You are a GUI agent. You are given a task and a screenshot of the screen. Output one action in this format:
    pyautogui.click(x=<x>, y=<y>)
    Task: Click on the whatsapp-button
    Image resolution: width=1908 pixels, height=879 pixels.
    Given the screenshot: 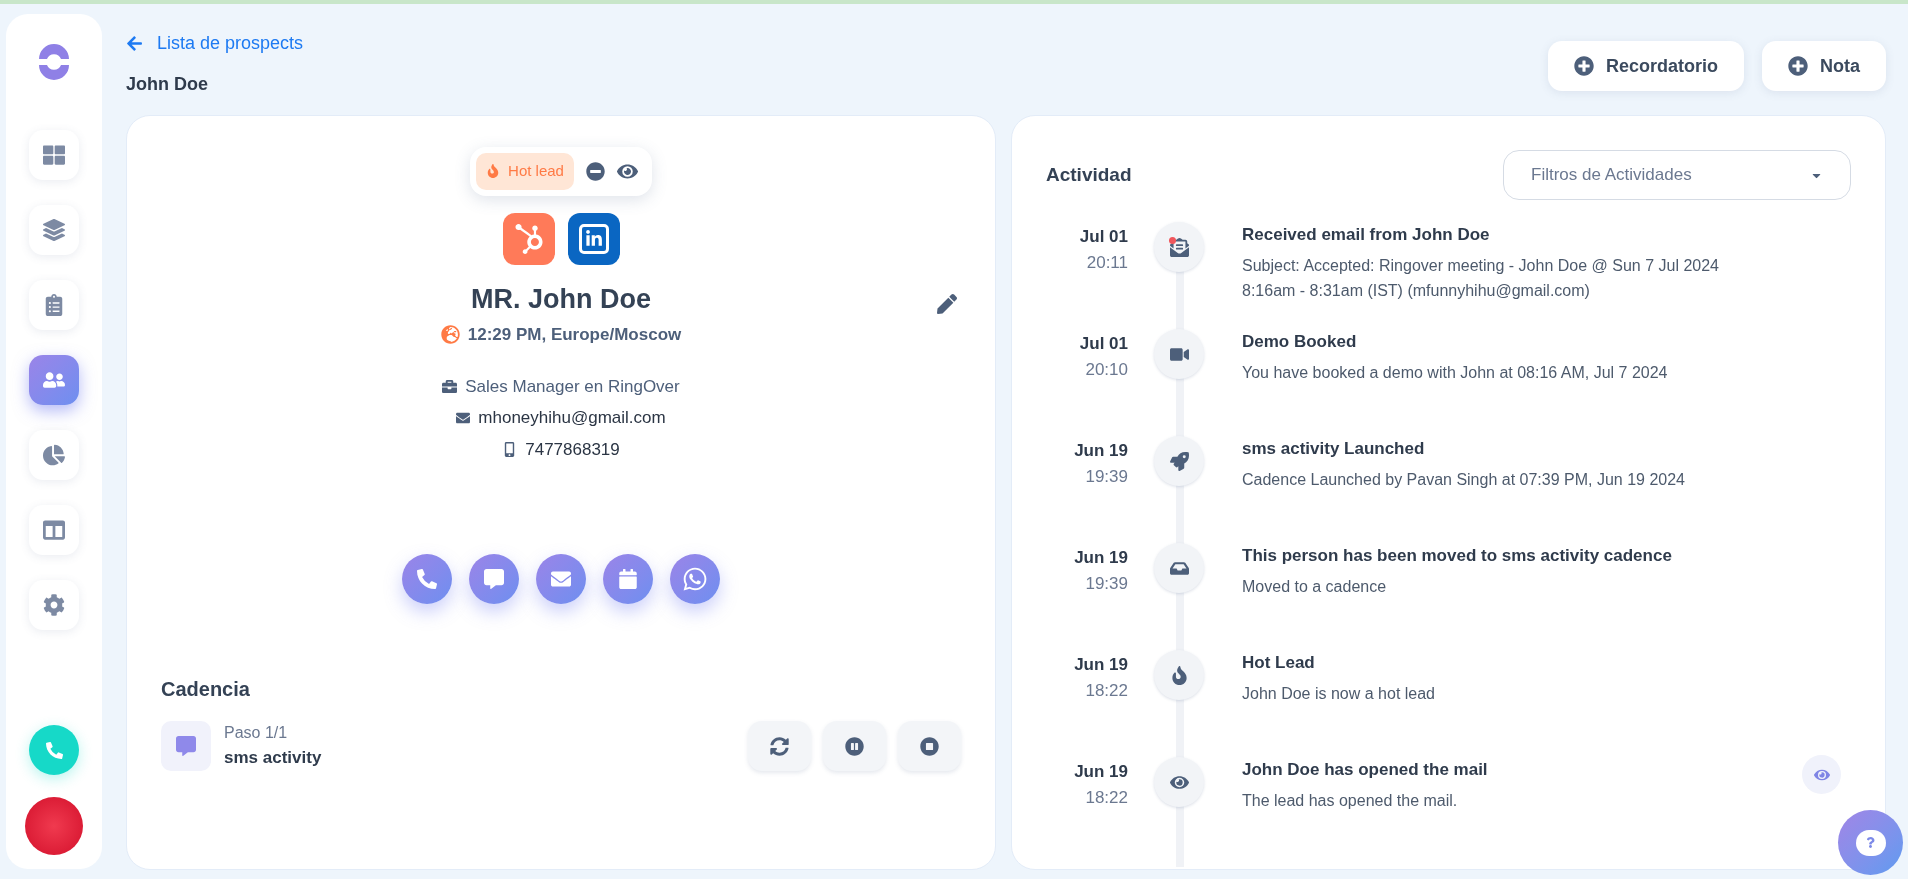 What is the action you would take?
    pyautogui.click(x=695, y=579)
    